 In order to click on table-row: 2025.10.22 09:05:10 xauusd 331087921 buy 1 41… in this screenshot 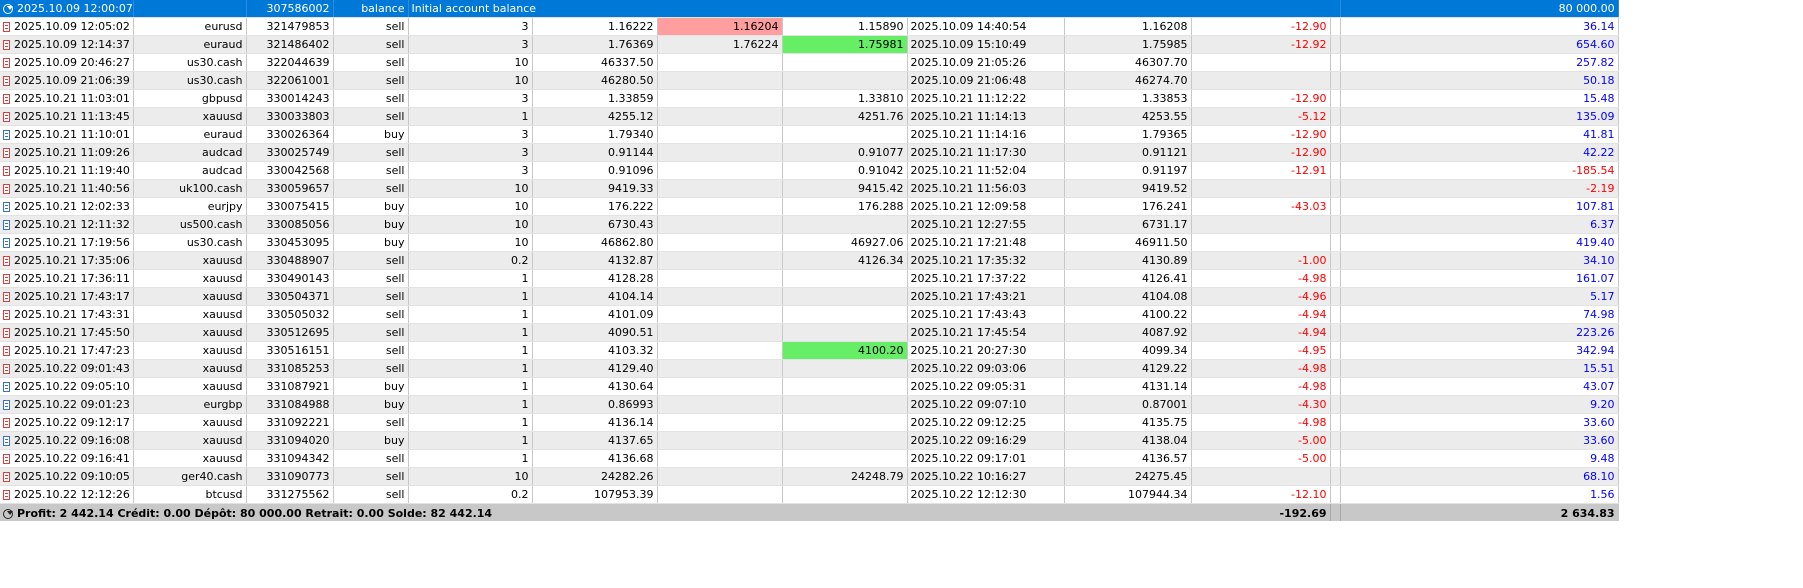, I will do `click(809, 386)`.